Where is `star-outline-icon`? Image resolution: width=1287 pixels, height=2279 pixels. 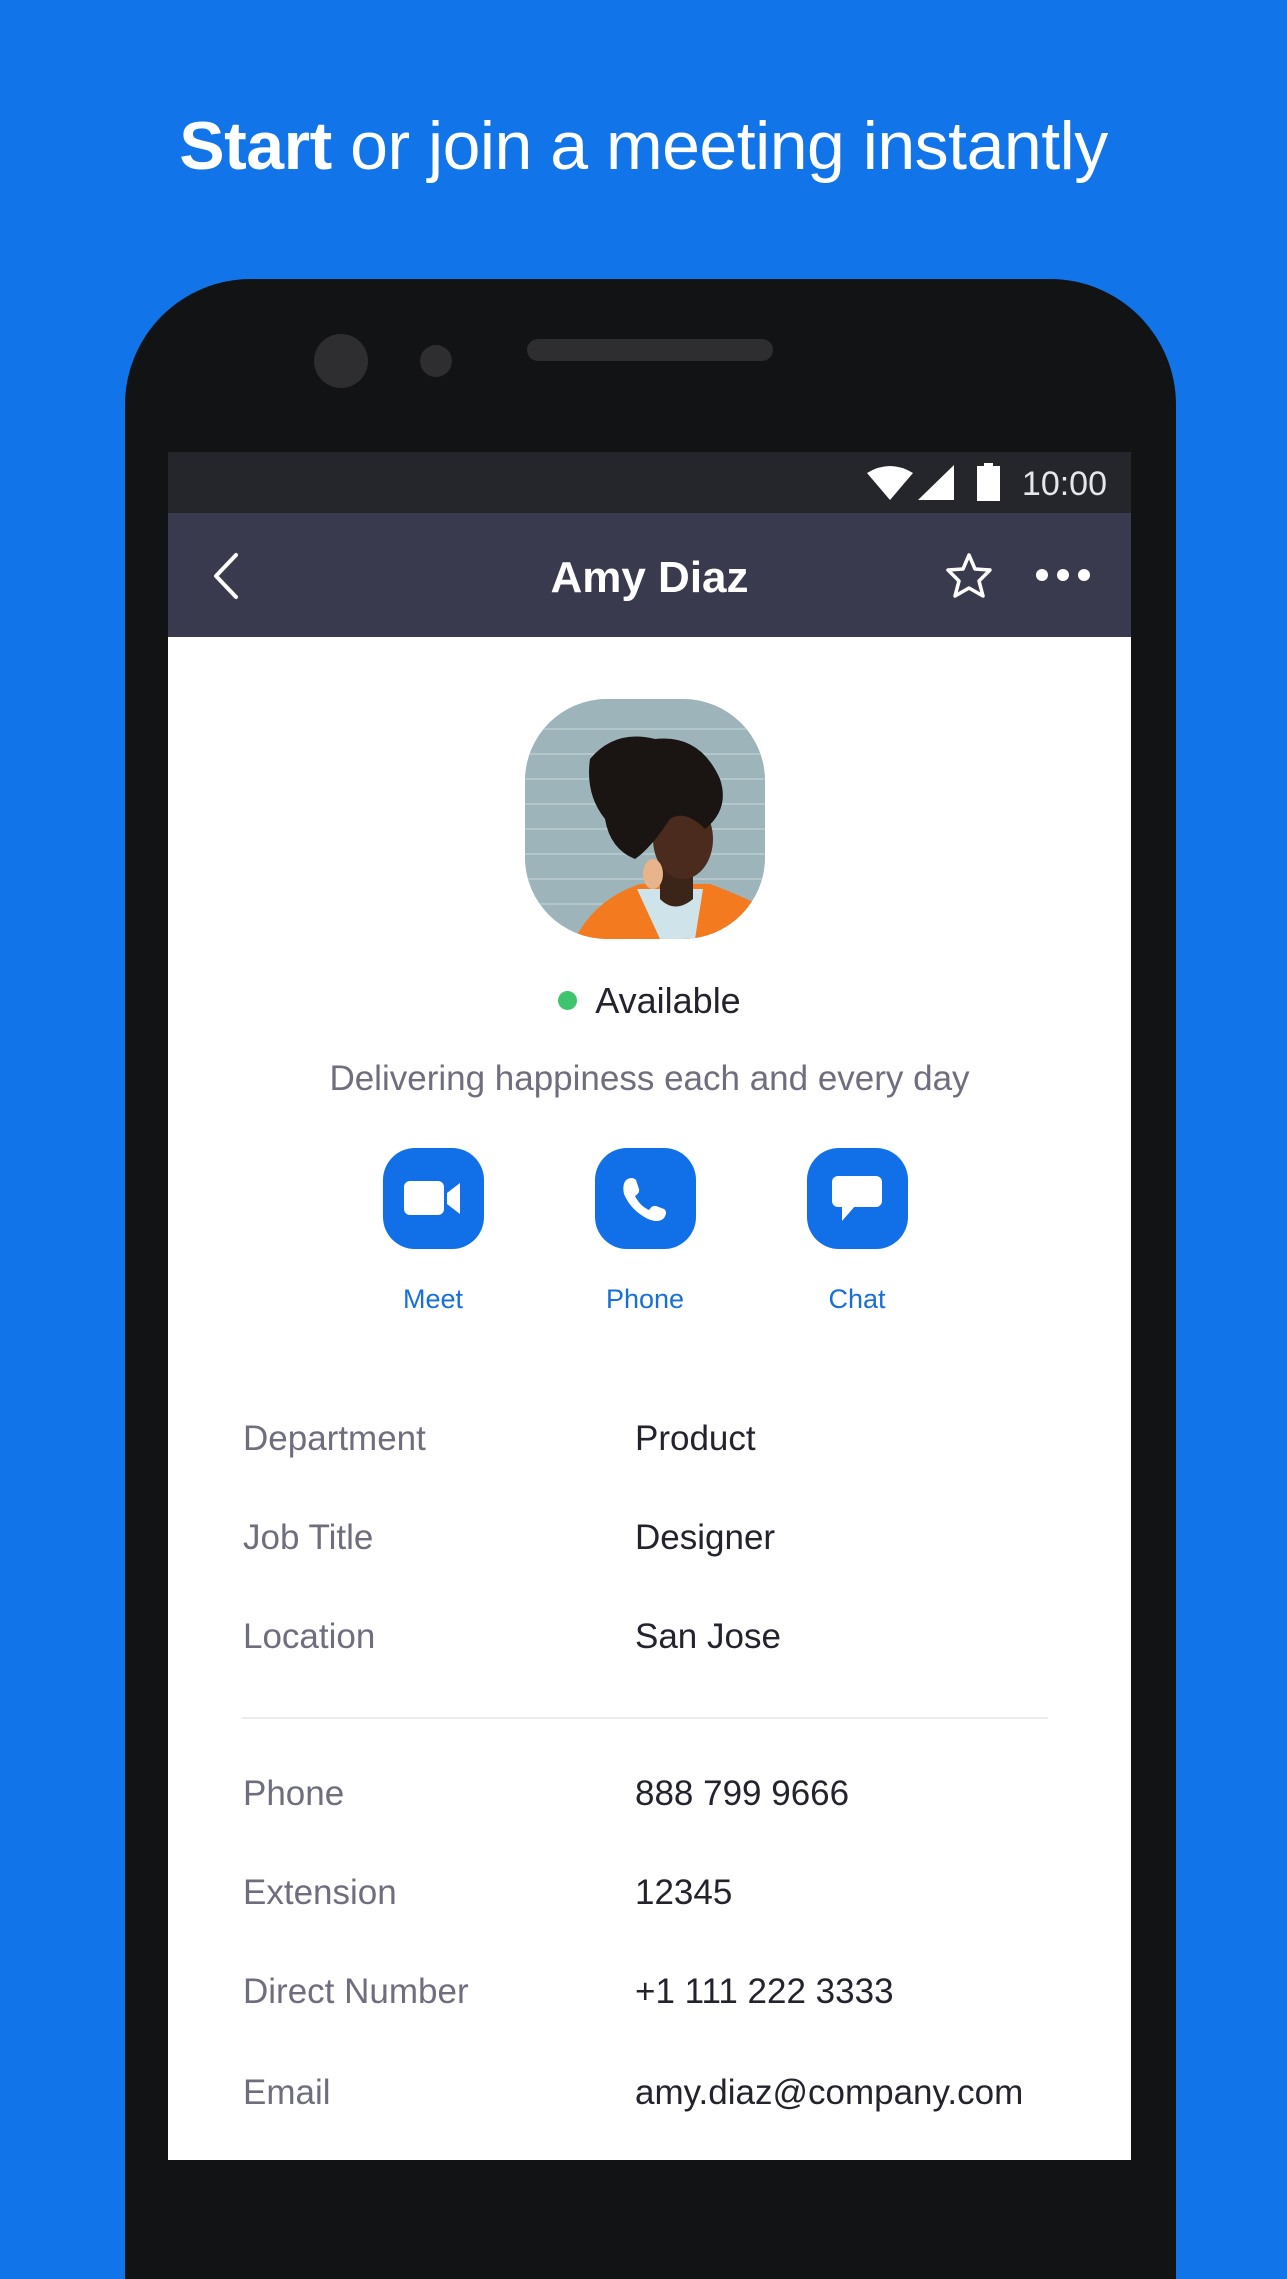
star-outline-icon is located at coordinates (969, 576).